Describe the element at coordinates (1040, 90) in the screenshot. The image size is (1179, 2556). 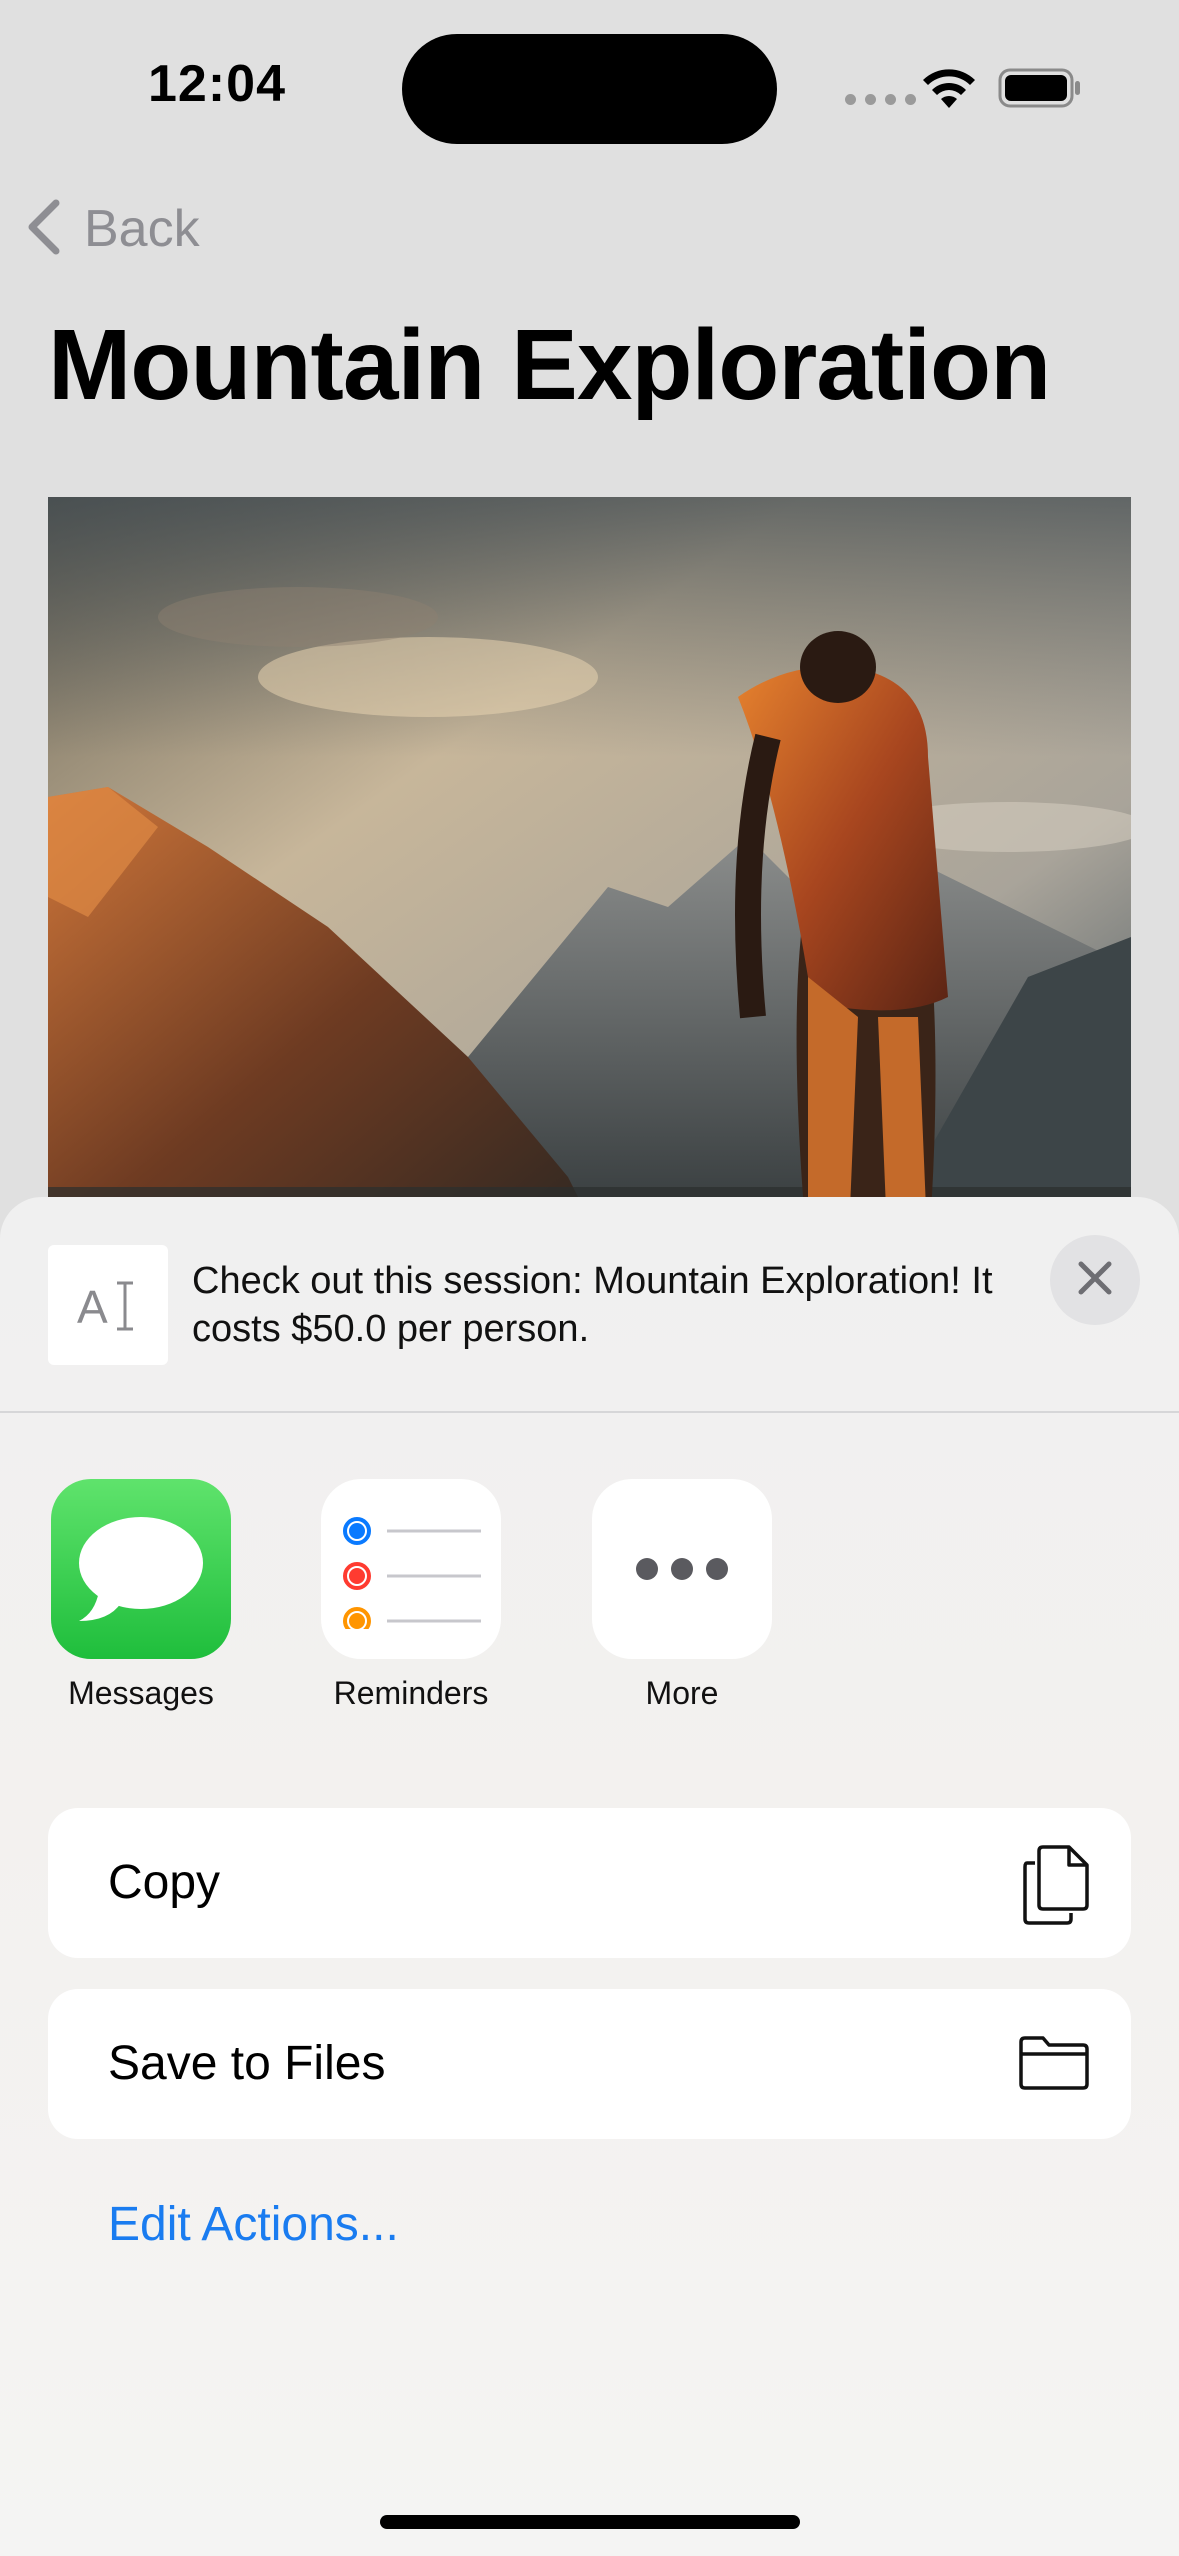
I see `battery-icon` at that location.